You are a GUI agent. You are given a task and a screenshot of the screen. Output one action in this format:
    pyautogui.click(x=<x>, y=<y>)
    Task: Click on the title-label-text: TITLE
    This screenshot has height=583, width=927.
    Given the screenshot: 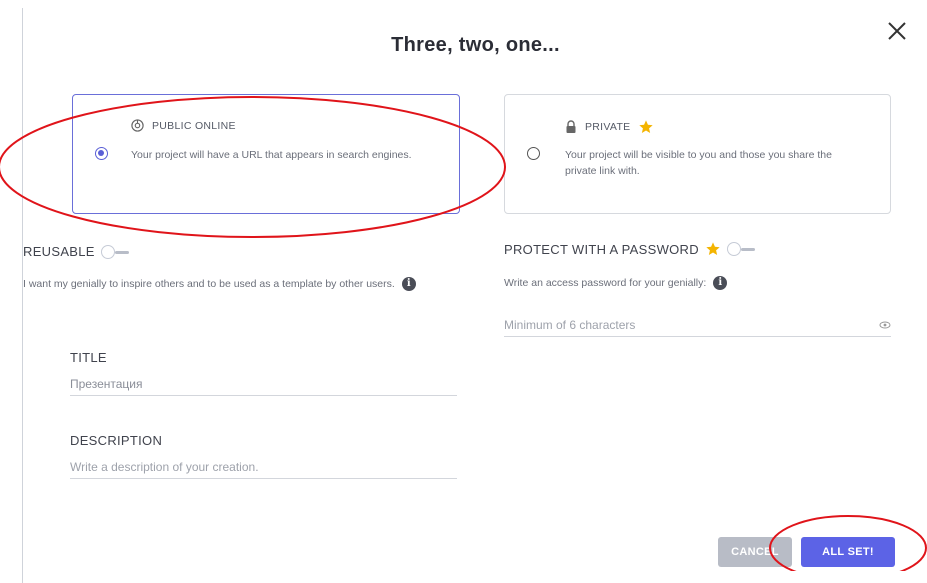 What is the action you would take?
    pyautogui.click(x=88, y=357)
    